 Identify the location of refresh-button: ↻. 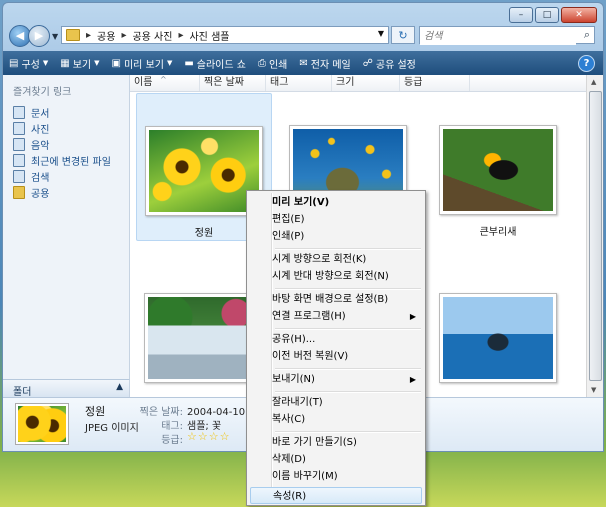
(403, 35).